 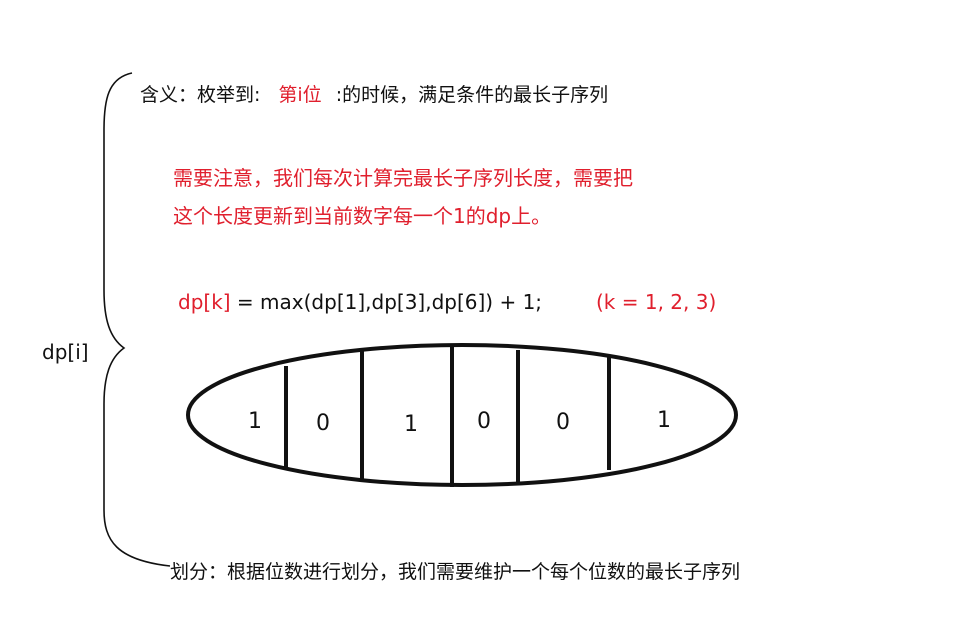 I want to click on meaning-line: 含义：枚举到: 第i位 :的时候，满足条件的最长子序列, so click(x=374, y=95).